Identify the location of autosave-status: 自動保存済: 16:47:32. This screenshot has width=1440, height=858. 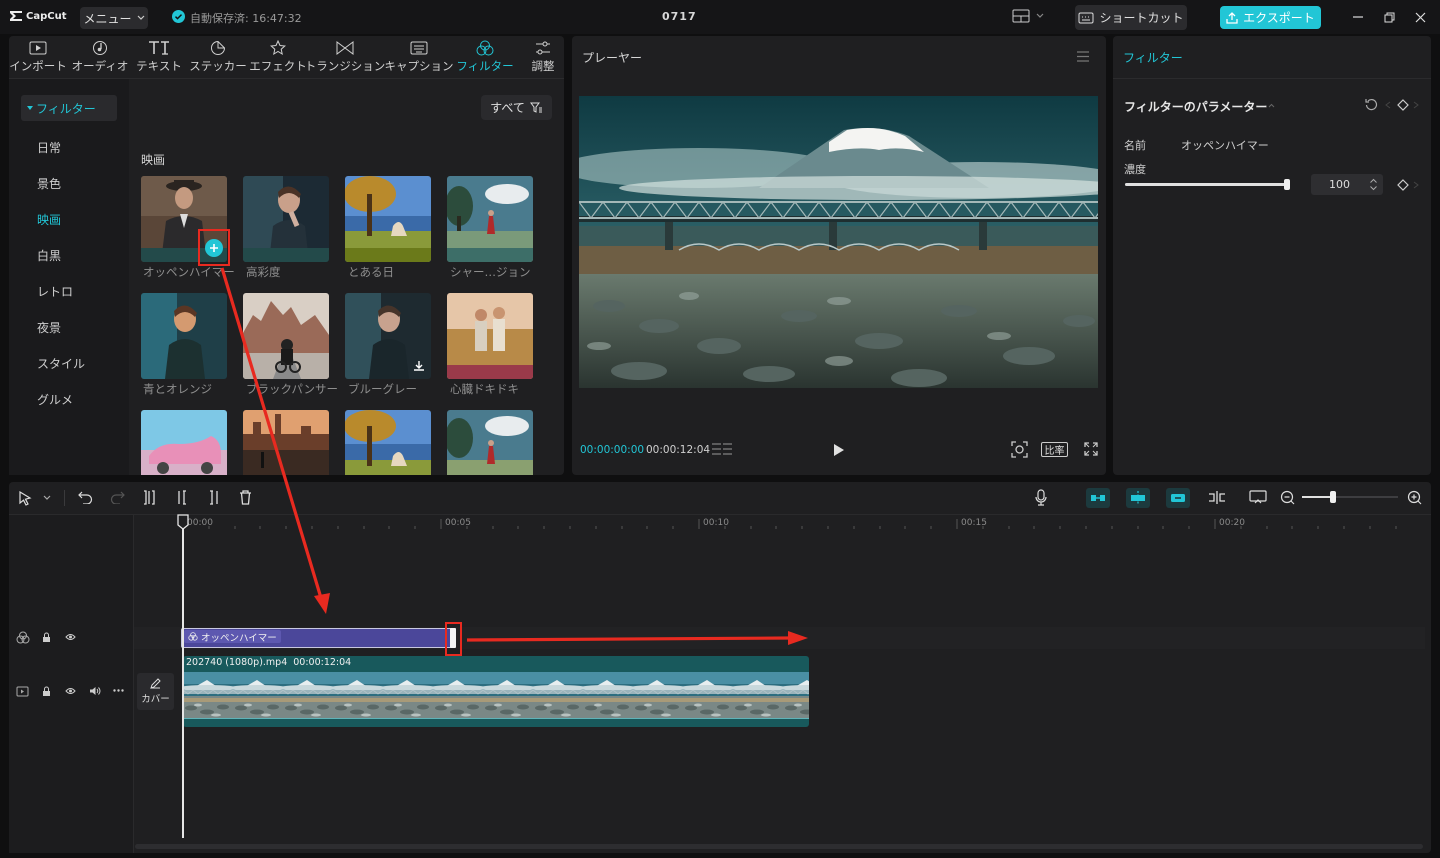
(246, 18).